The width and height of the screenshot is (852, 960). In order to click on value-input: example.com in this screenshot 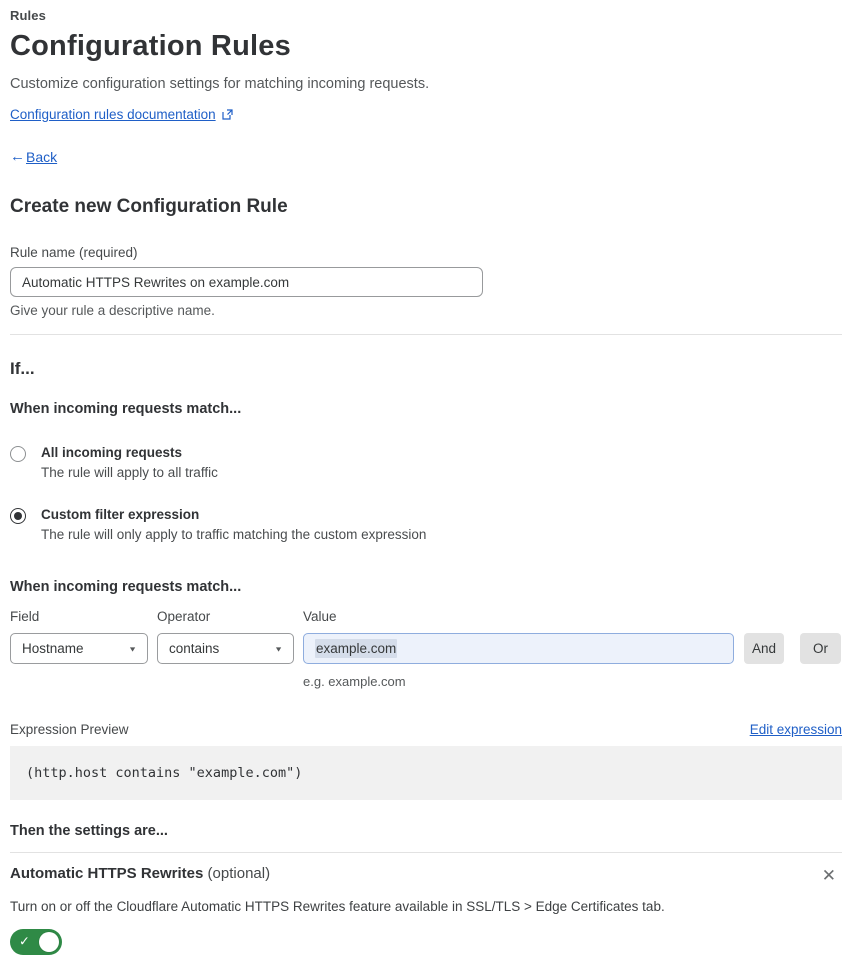, I will do `click(518, 648)`.